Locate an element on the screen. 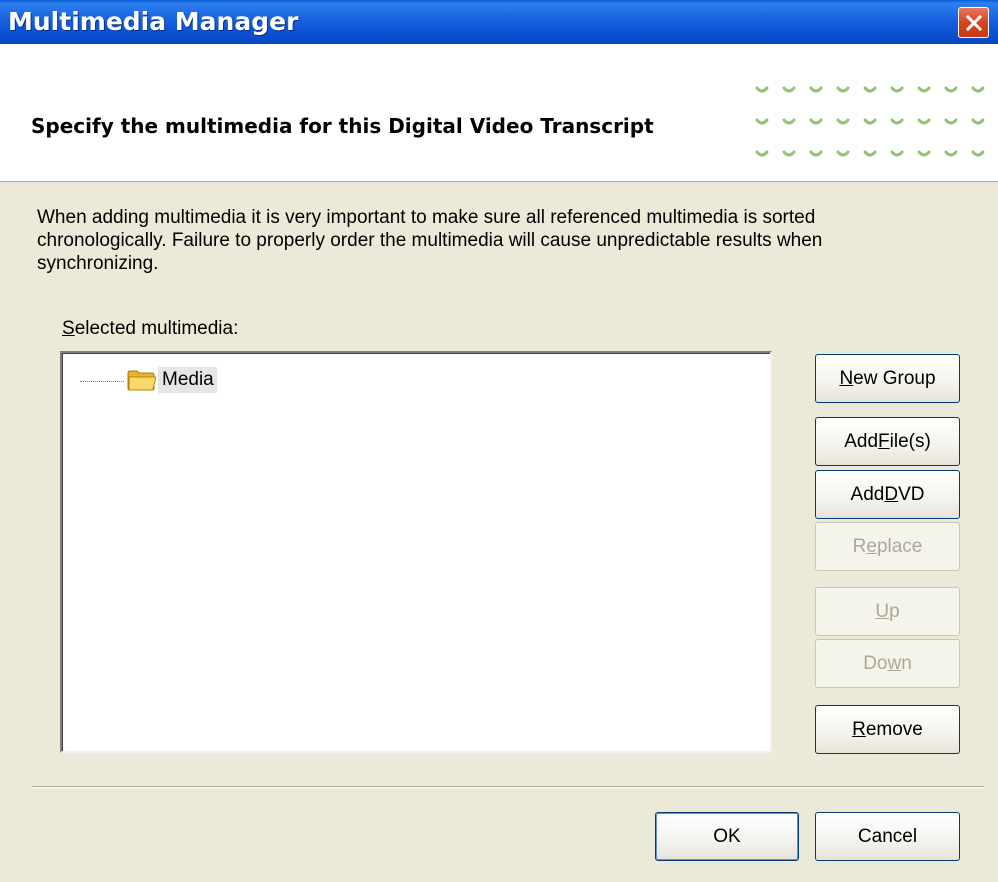 This screenshot has height=882, width=998. button-label: n is located at coordinates (906, 663).